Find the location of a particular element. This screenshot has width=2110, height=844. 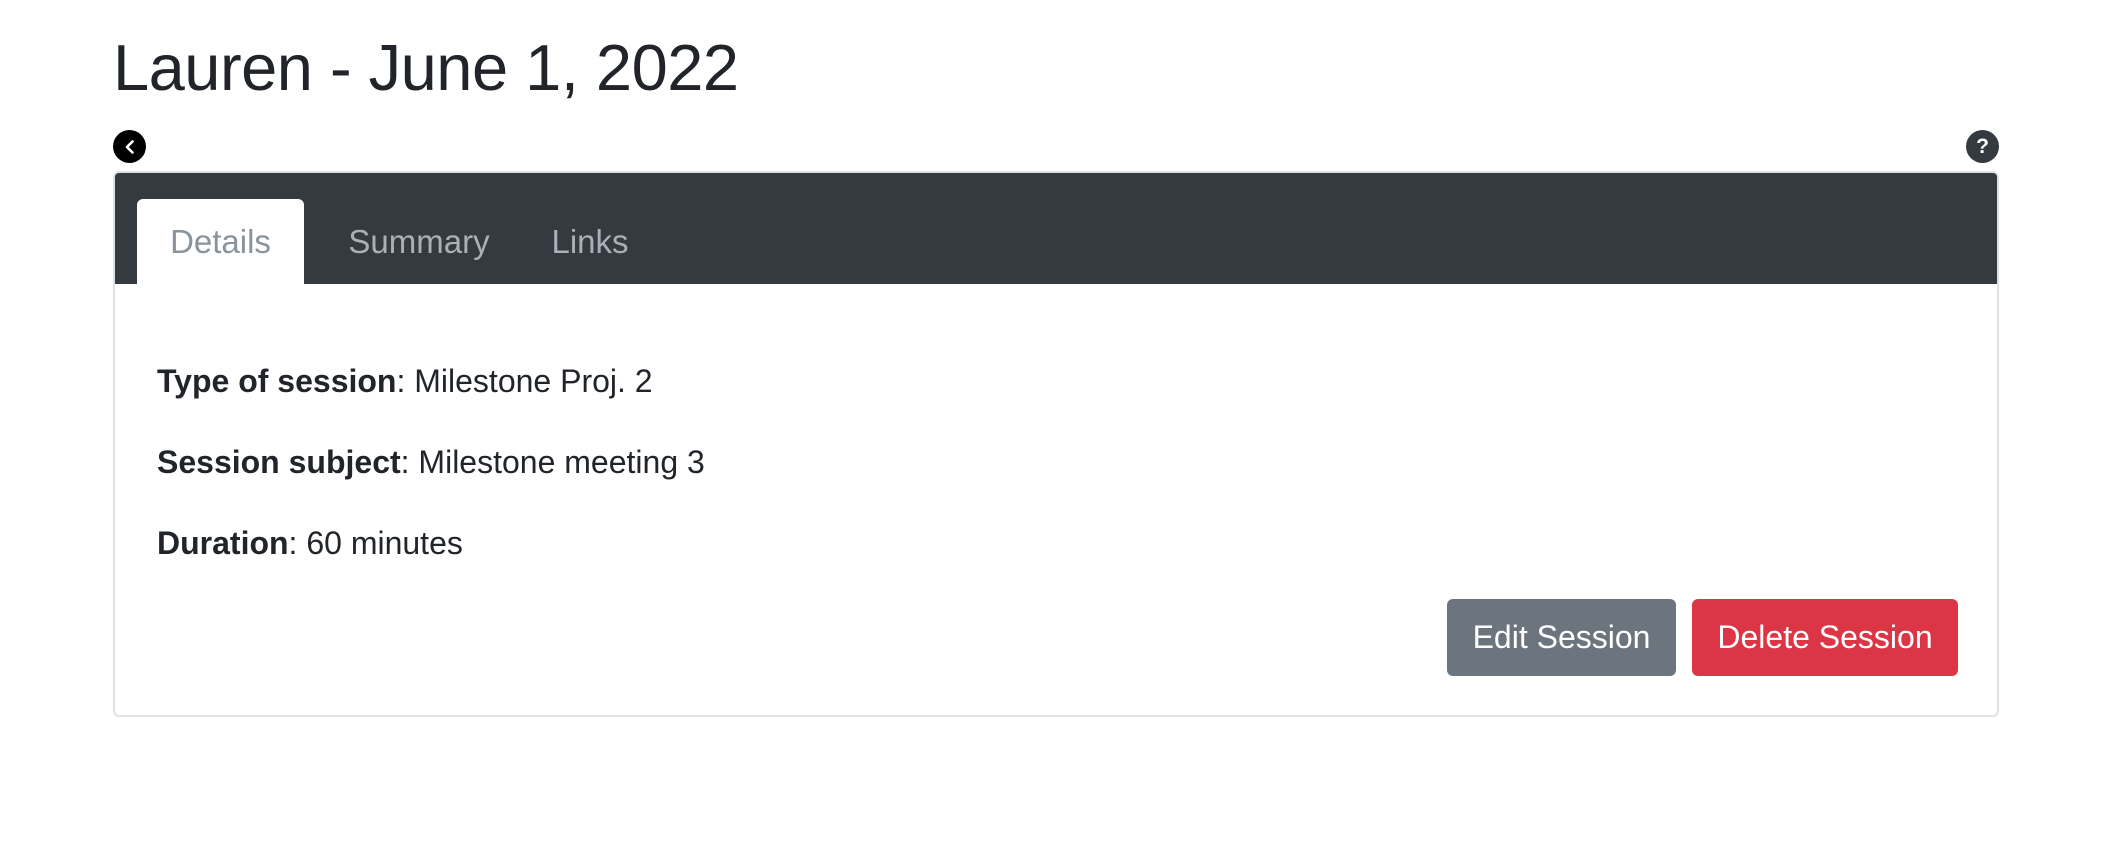

tab-label: Links is located at coordinates (590, 241).